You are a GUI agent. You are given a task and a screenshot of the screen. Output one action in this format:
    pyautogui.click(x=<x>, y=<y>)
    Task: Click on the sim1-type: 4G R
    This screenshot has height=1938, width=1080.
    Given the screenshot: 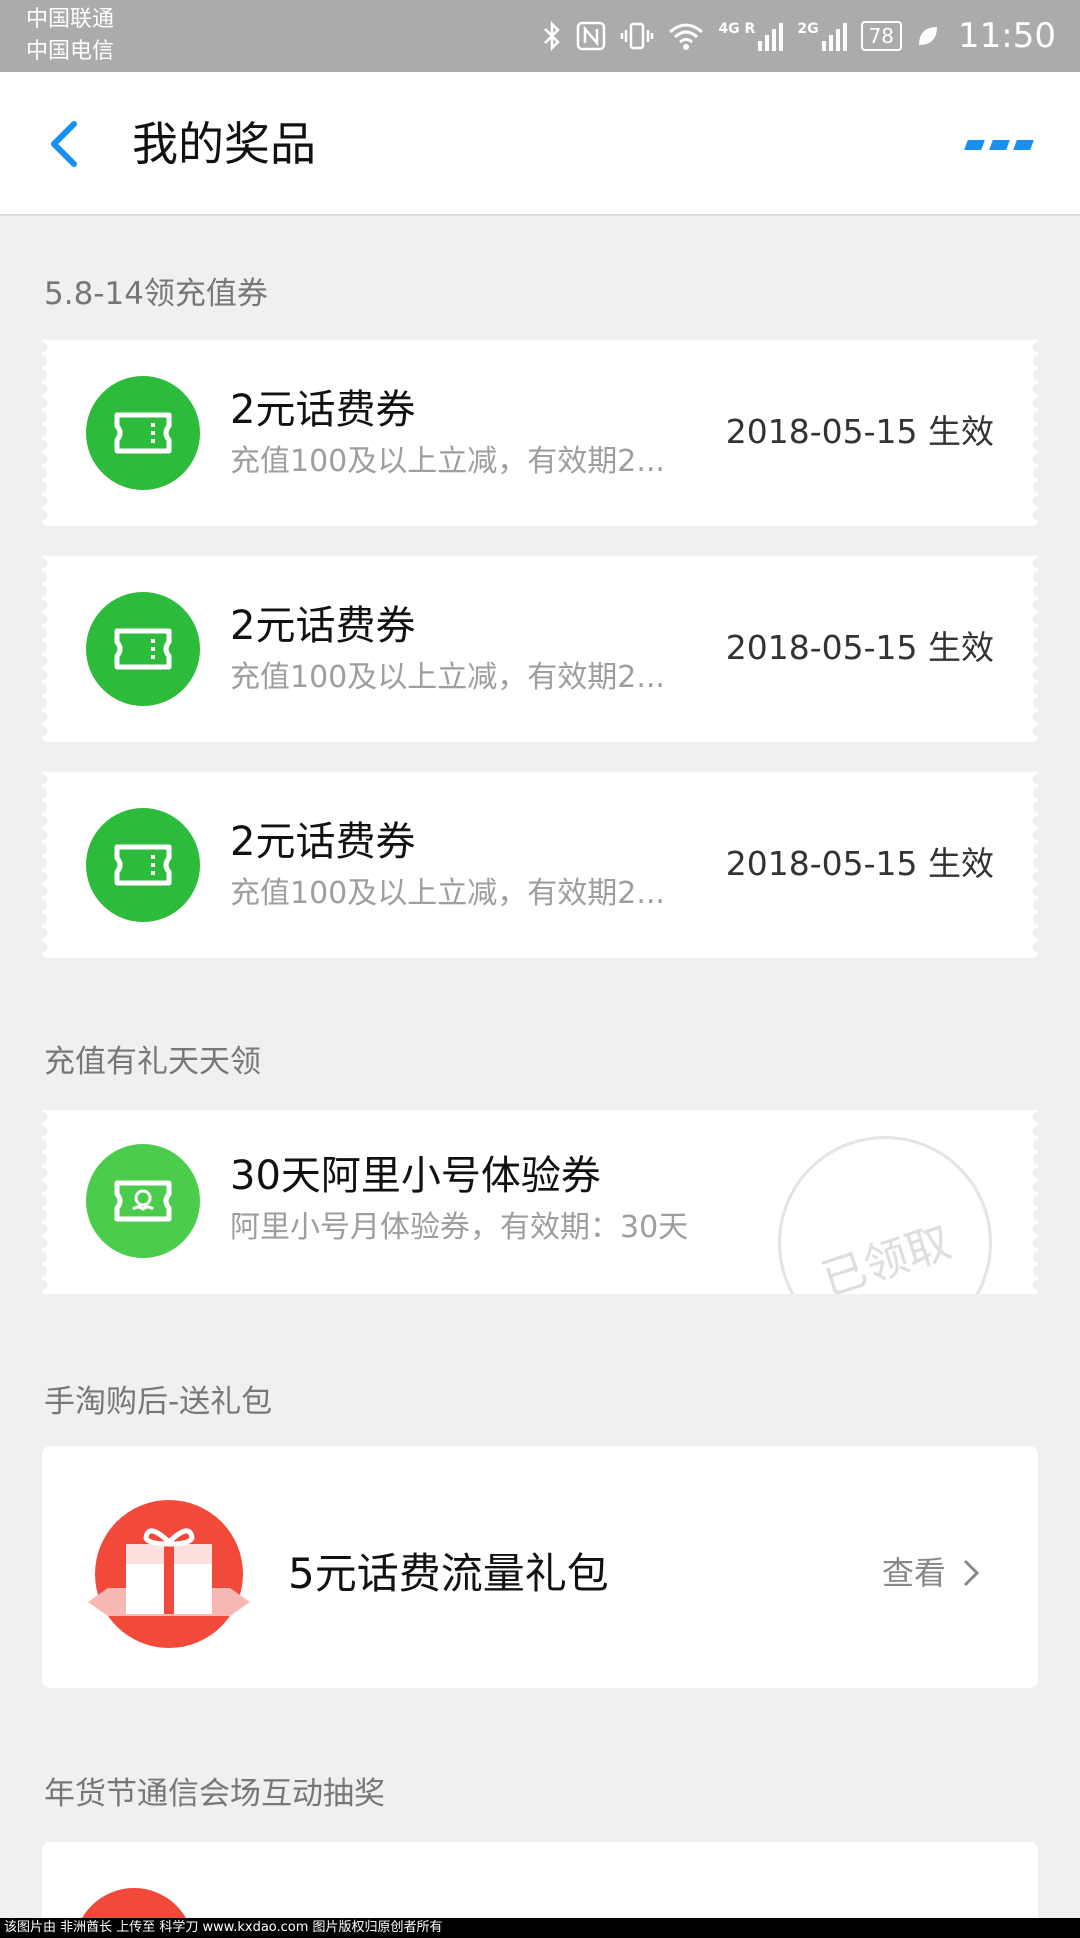 What is the action you would take?
    pyautogui.click(x=737, y=29)
    